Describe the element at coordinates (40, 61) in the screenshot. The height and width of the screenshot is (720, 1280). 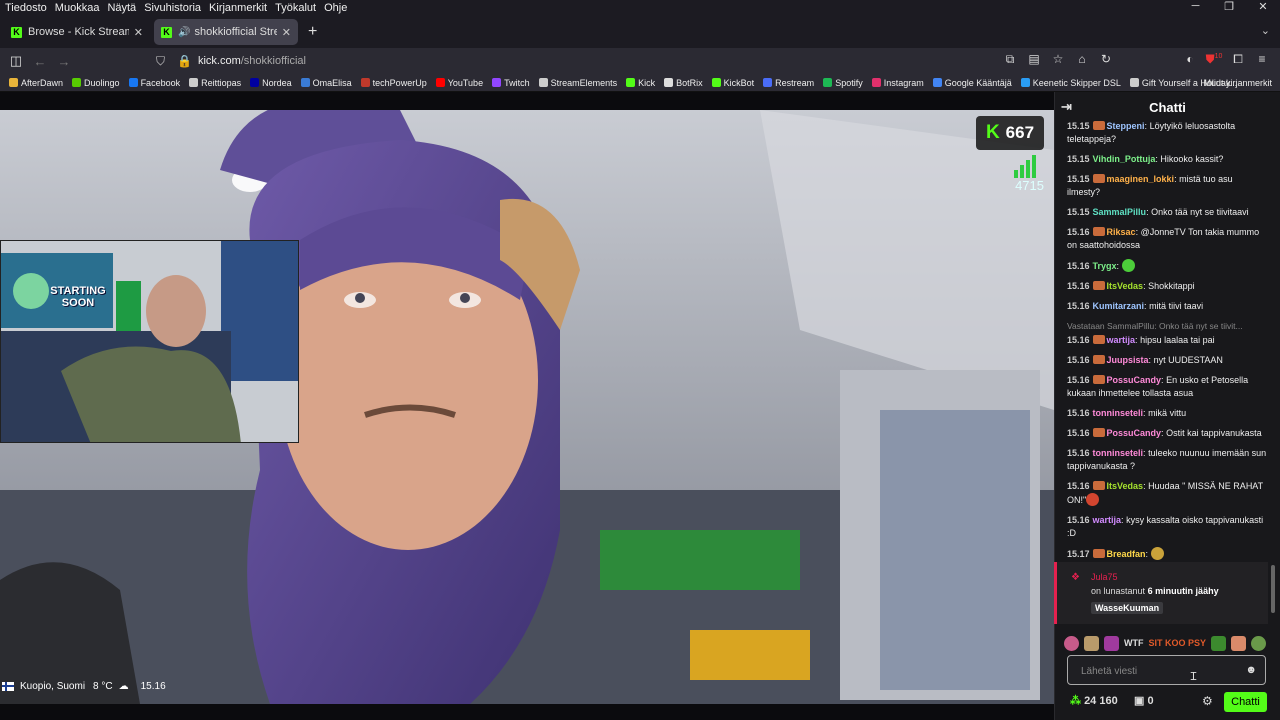
I see `back-icon: ←` at that location.